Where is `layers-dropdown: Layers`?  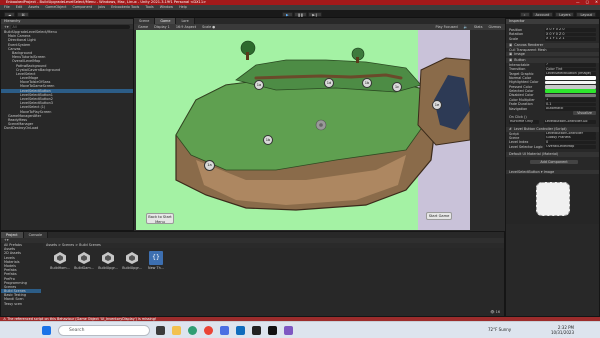
layers-dropdown: Layers is located at coordinates (565, 14).